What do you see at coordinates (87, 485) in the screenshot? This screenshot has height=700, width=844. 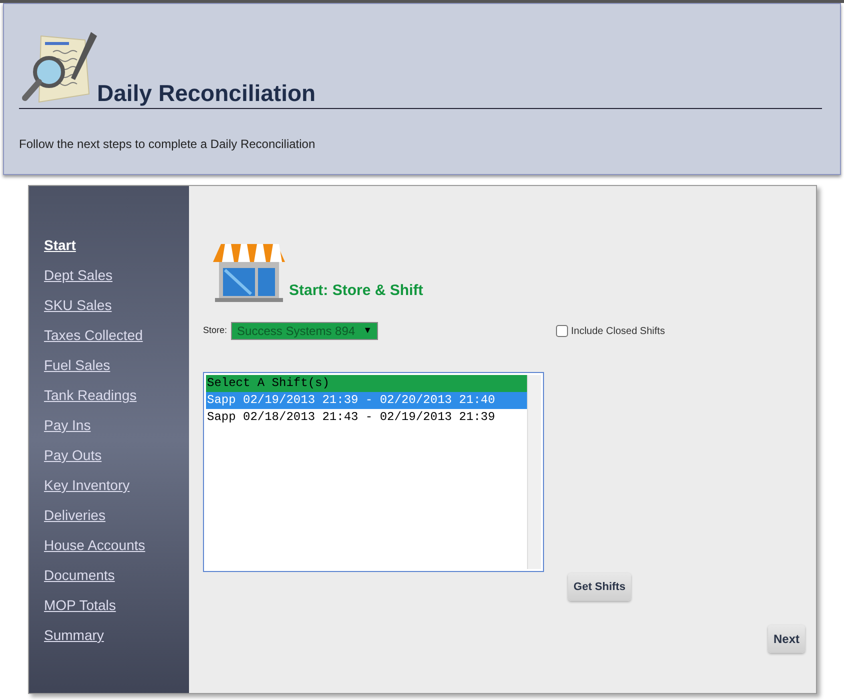 I see `sidebar-link: Key Inventory` at bounding box center [87, 485].